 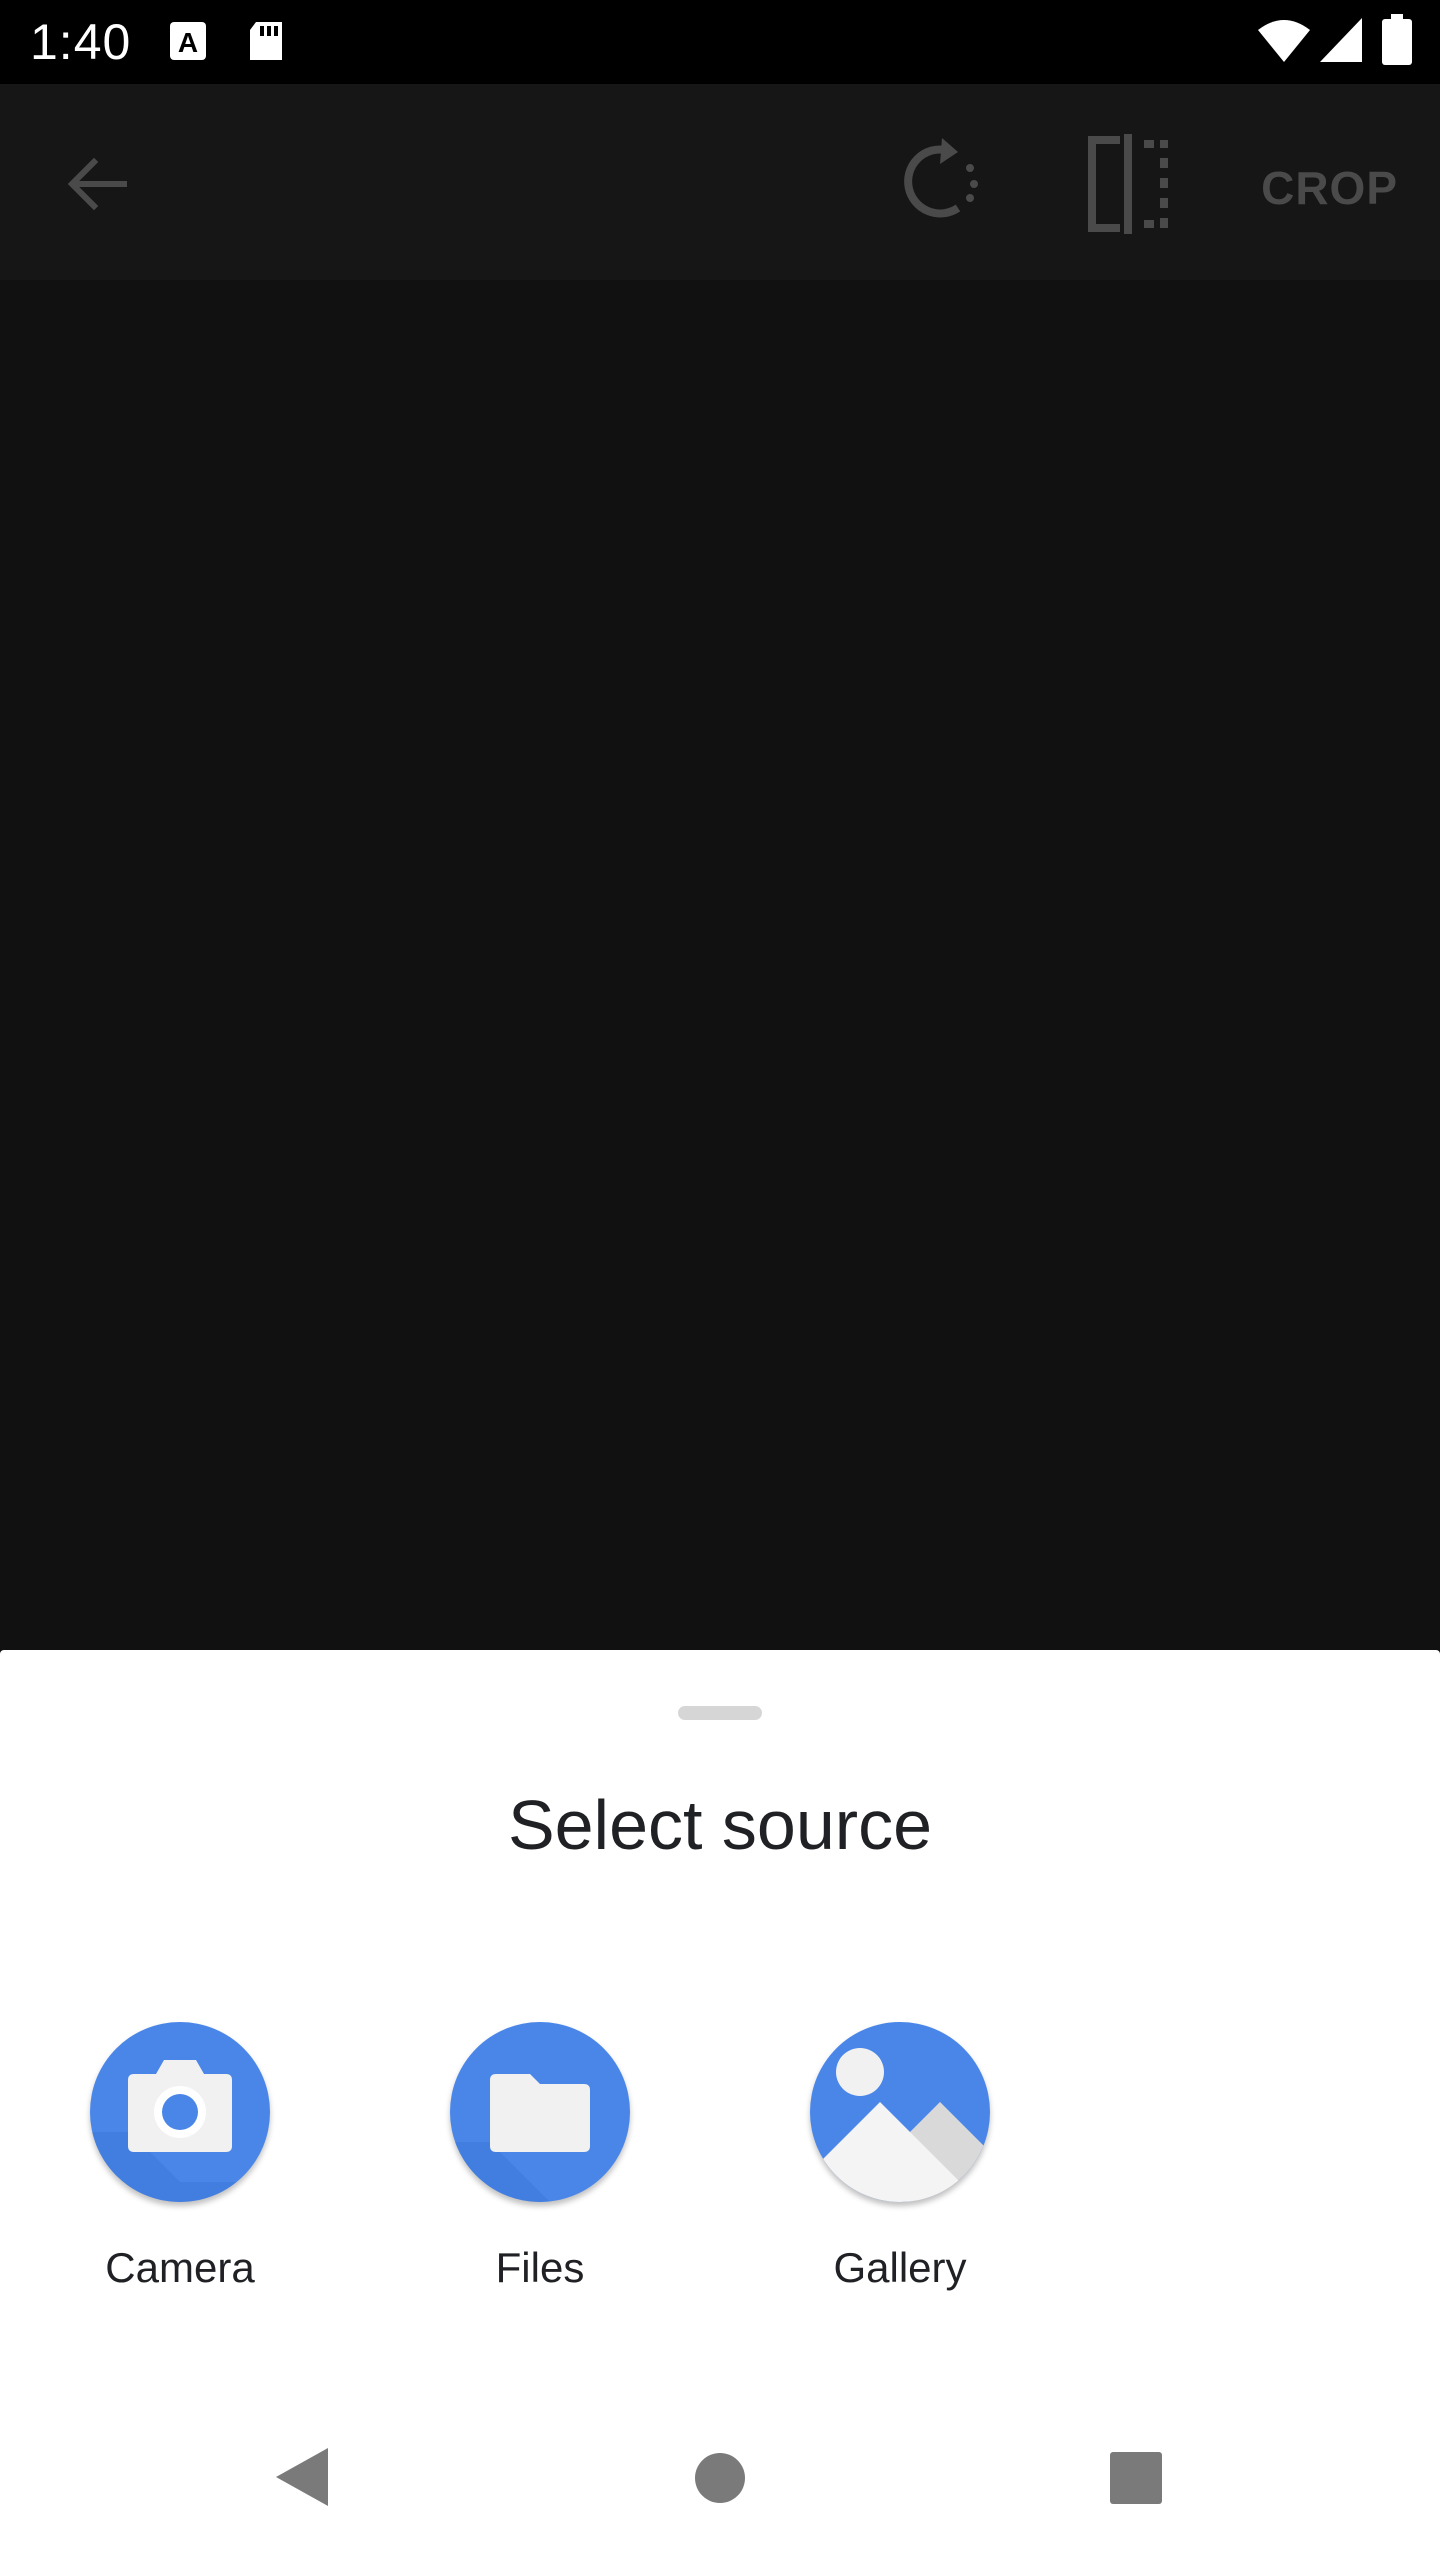 What do you see at coordinates (720, 42) in the screenshot?
I see `status-bar: 1:40 A` at bounding box center [720, 42].